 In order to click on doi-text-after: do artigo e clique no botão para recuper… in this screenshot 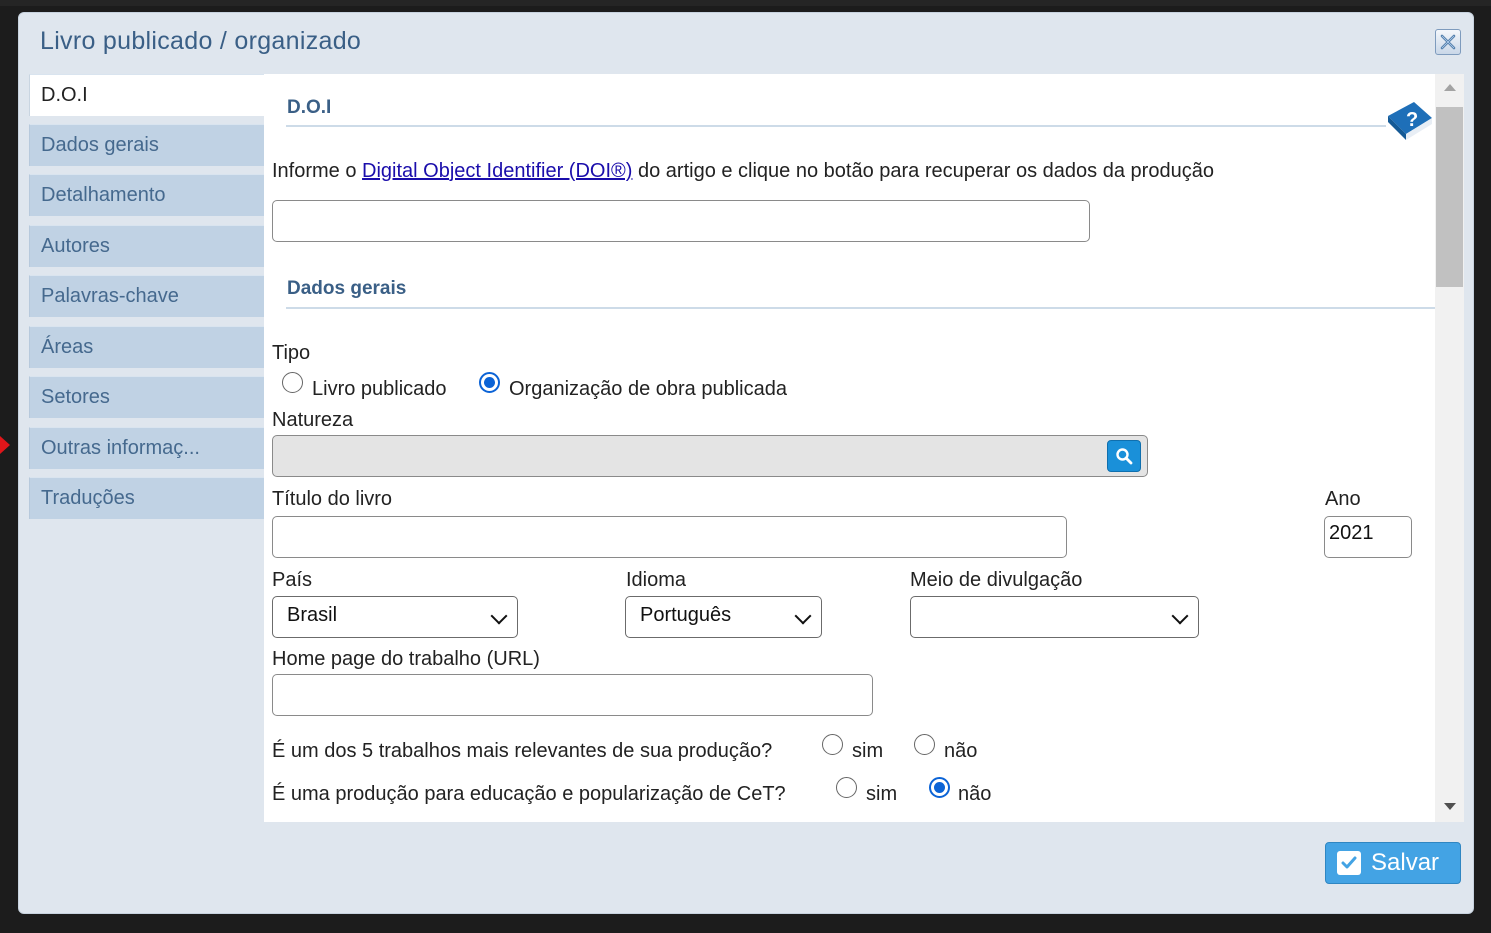, I will do `click(923, 171)`.